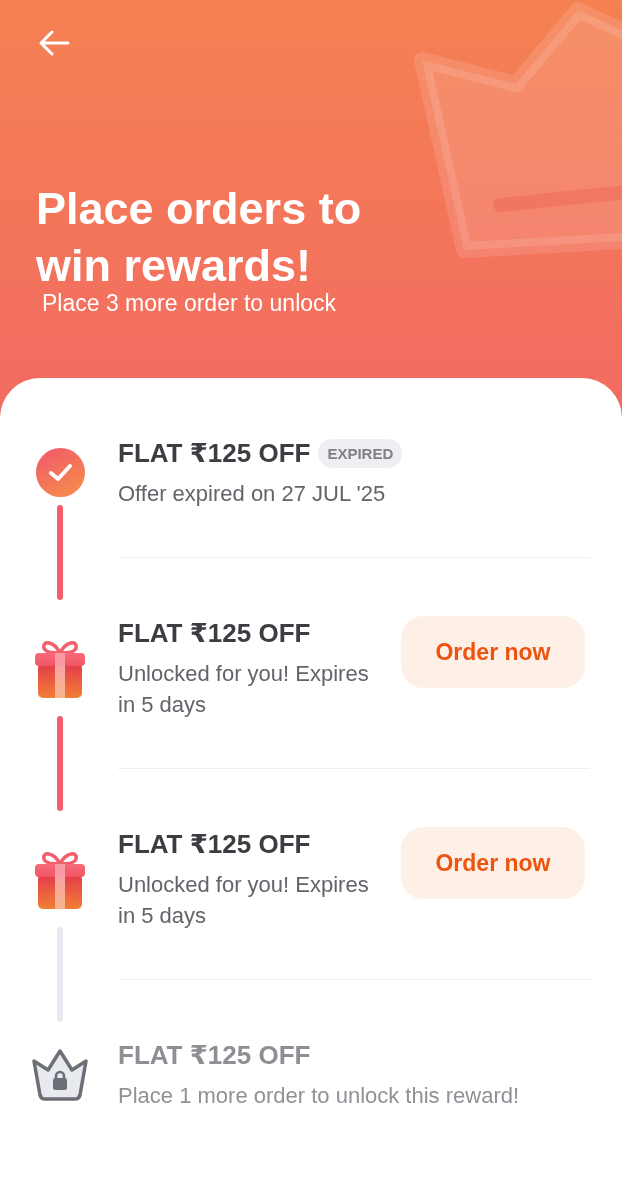 The image size is (622, 1200). I want to click on back-button, so click(54, 43).